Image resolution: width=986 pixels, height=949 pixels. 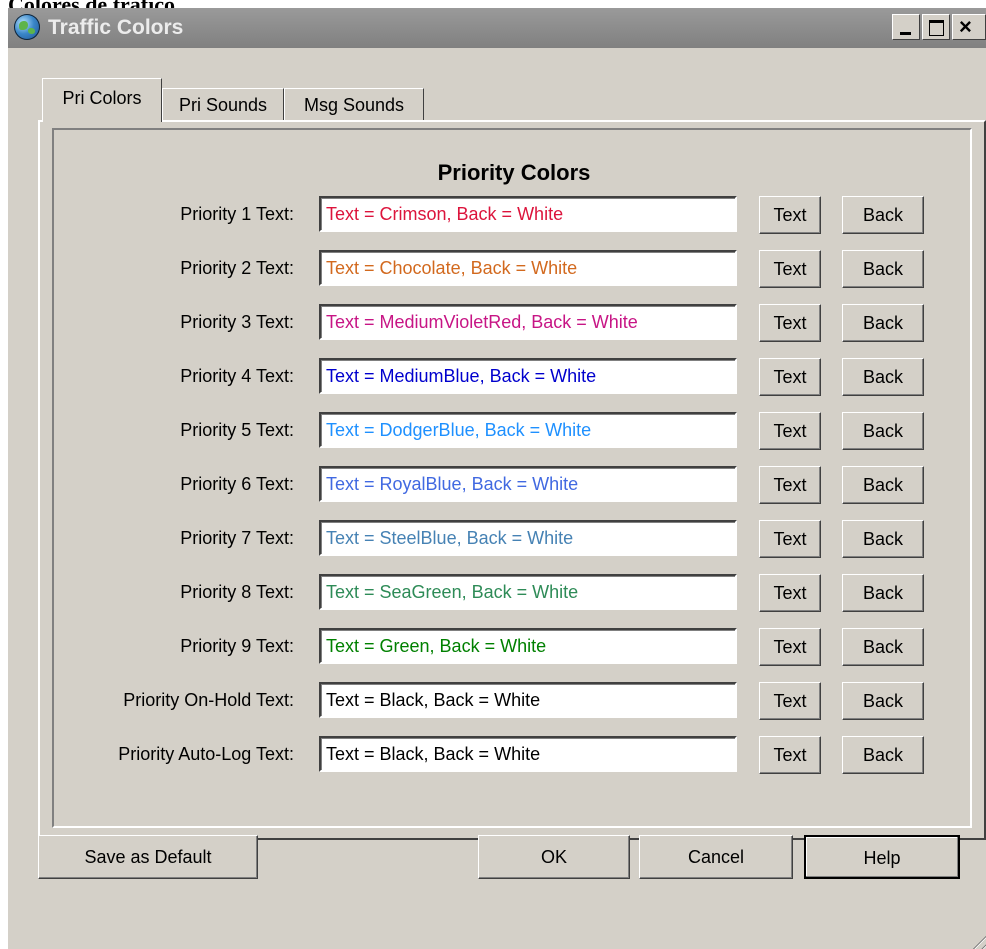 What do you see at coordinates (905, 33) in the screenshot?
I see `minimize-icon` at bounding box center [905, 33].